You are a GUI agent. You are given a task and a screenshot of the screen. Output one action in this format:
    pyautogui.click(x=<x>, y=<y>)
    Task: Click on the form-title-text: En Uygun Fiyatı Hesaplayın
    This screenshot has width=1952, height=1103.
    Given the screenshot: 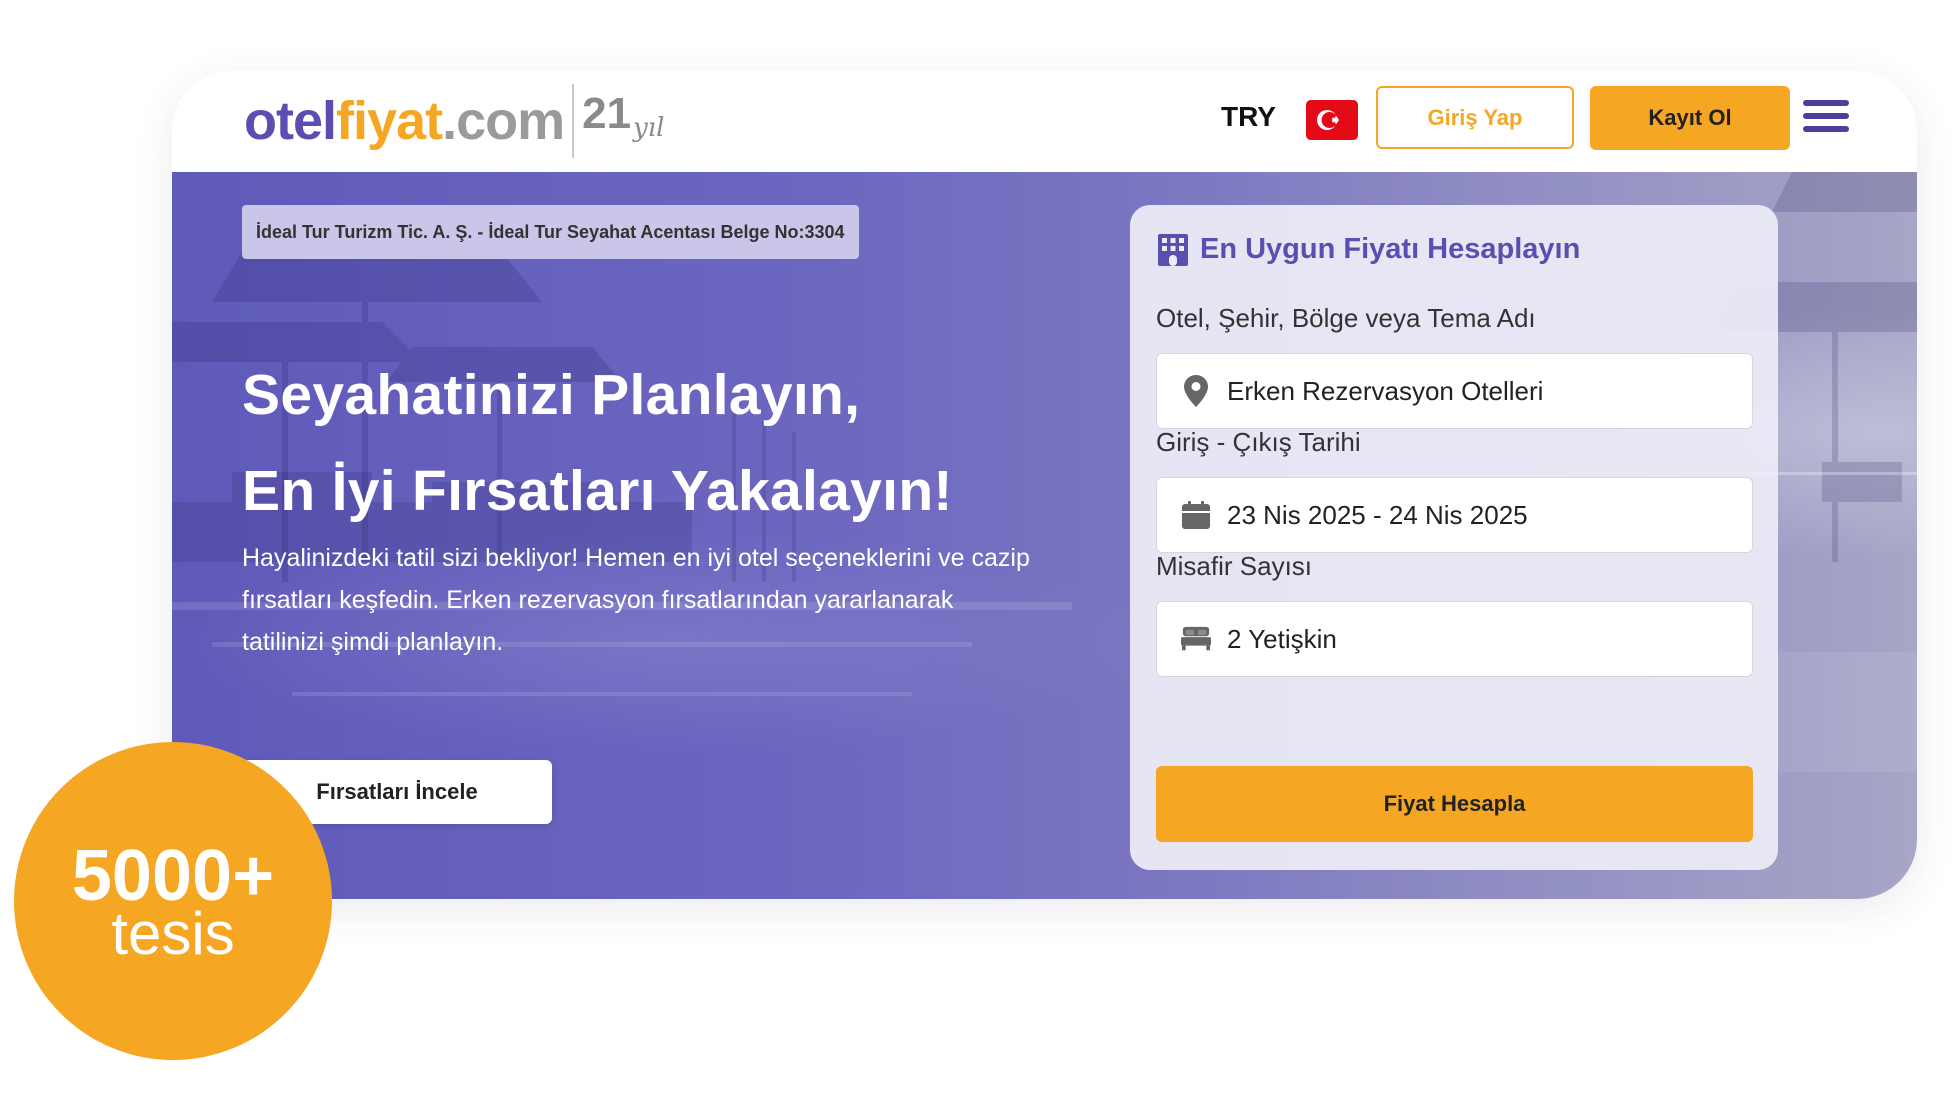 What is the action you would take?
    pyautogui.click(x=1390, y=249)
    